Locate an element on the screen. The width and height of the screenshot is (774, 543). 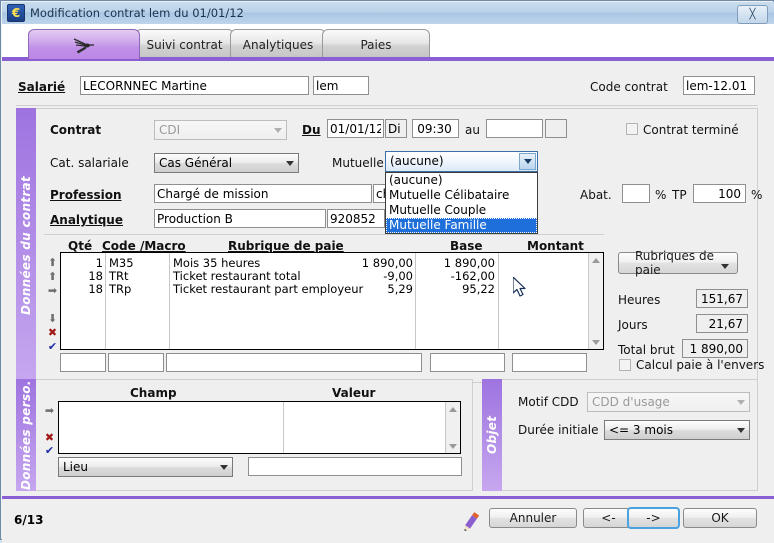
move-down-icon: ⬇ is located at coordinates (52, 318).